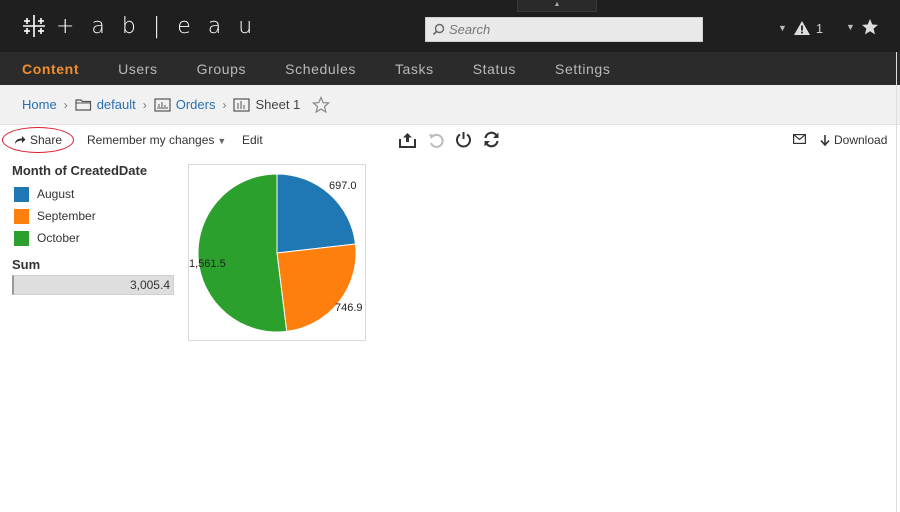 The width and height of the screenshot is (900, 512). I want to click on pie-chart-view: 697.0 746.9 1,561.5, so click(277, 252).